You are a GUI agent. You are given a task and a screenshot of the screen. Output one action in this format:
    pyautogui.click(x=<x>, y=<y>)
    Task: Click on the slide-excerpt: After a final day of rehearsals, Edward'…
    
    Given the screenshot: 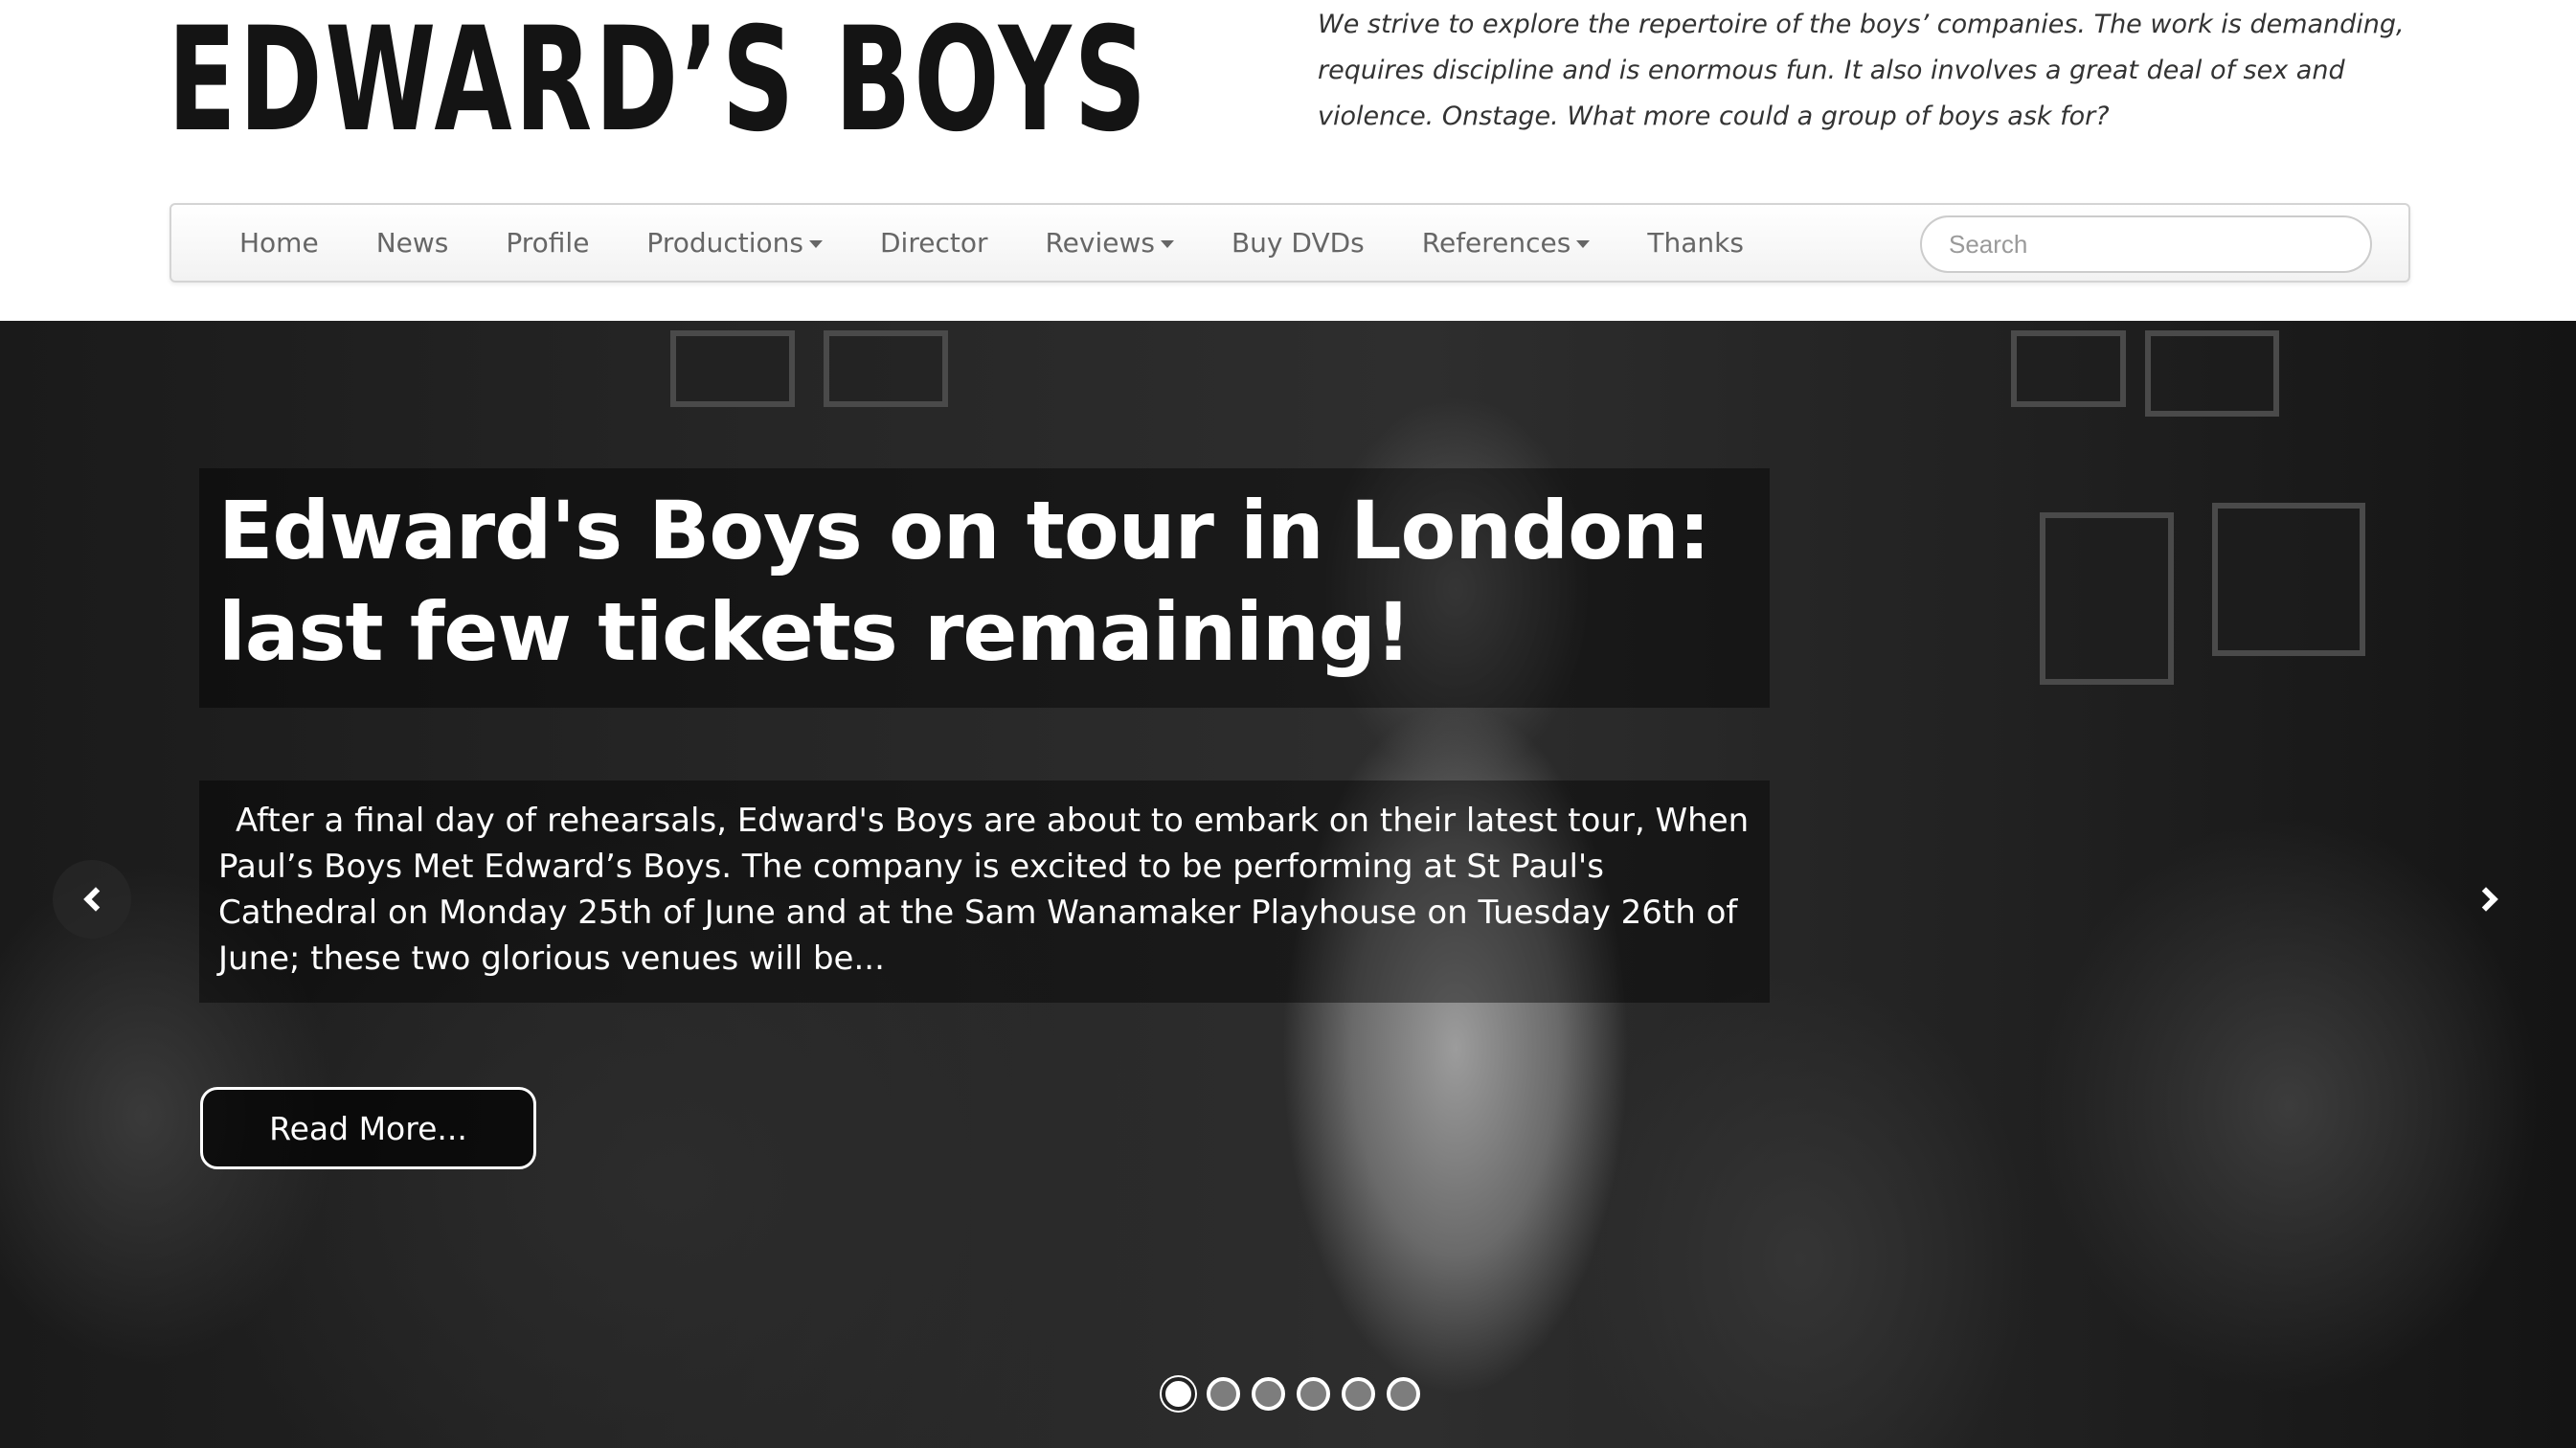 What is the action you would take?
    pyautogui.click(x=984, y=890)
    